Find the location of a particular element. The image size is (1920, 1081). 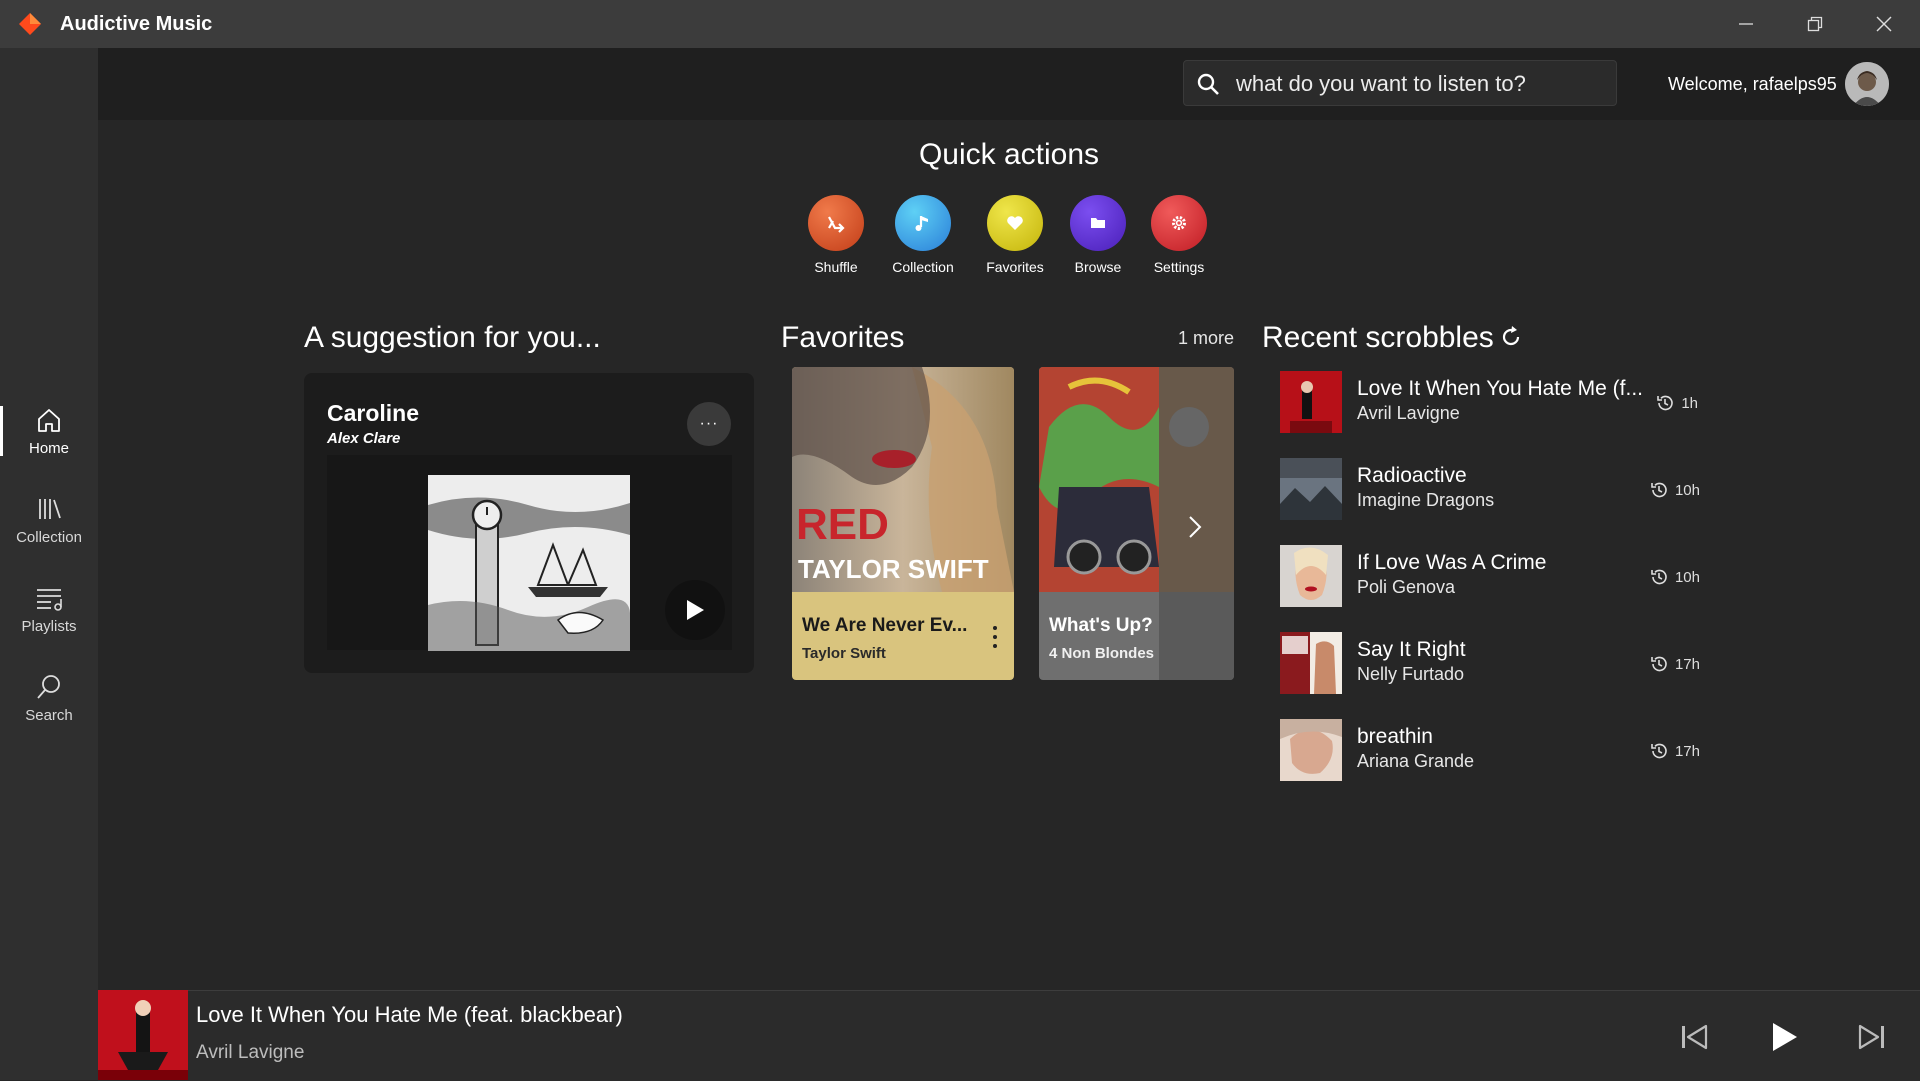

sidebar-item-playlists: Playlists is located at coordinates (49, 619).